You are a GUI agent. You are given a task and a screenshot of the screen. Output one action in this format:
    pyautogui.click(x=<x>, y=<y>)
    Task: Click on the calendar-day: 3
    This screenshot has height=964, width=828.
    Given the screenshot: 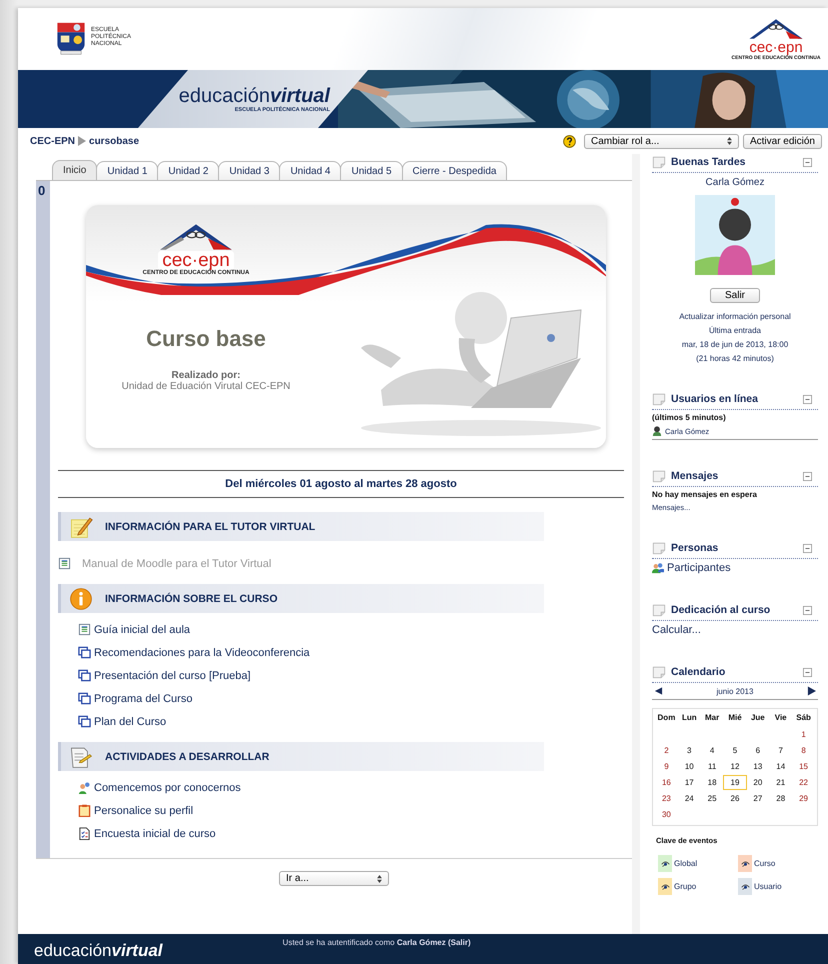 What is the action you would take?
    pyautogui.click(x=689, y=750)
    